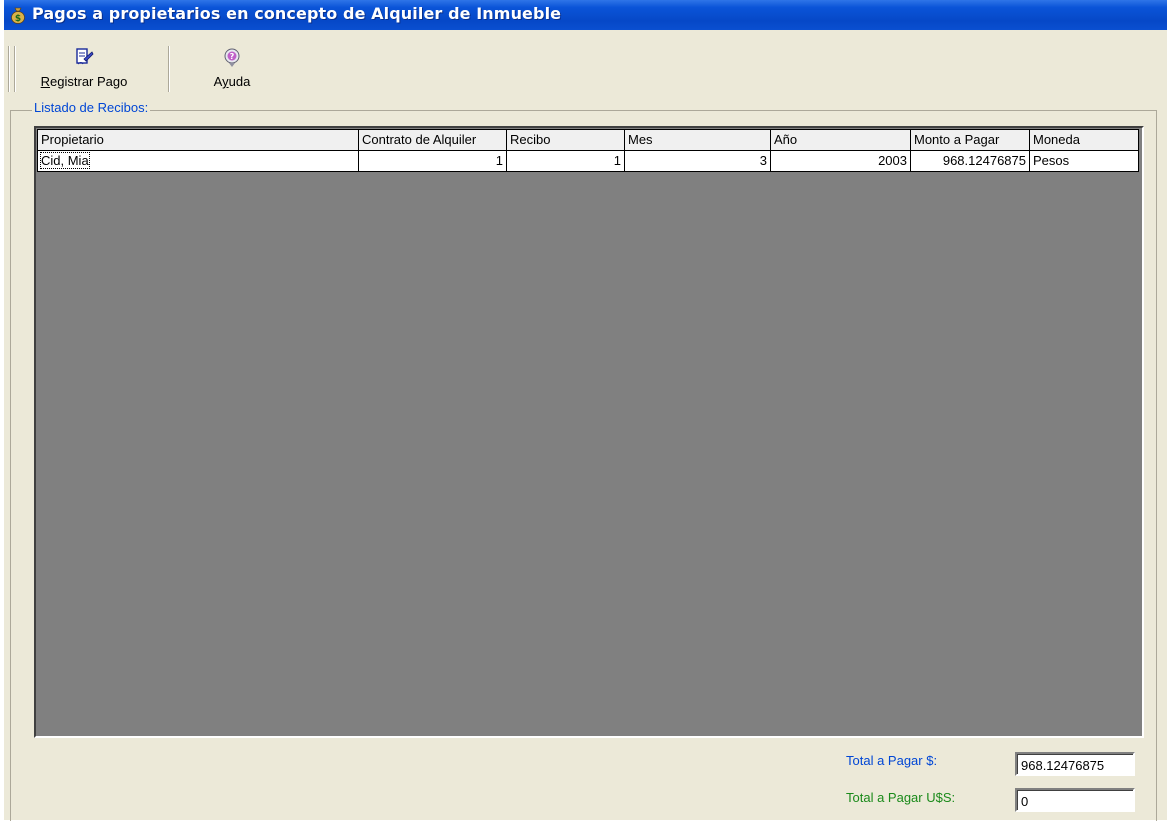  Describe the element at coordinates (1084, 161) in the screenshot. I see `cell-moneda: Pesos` at that location.